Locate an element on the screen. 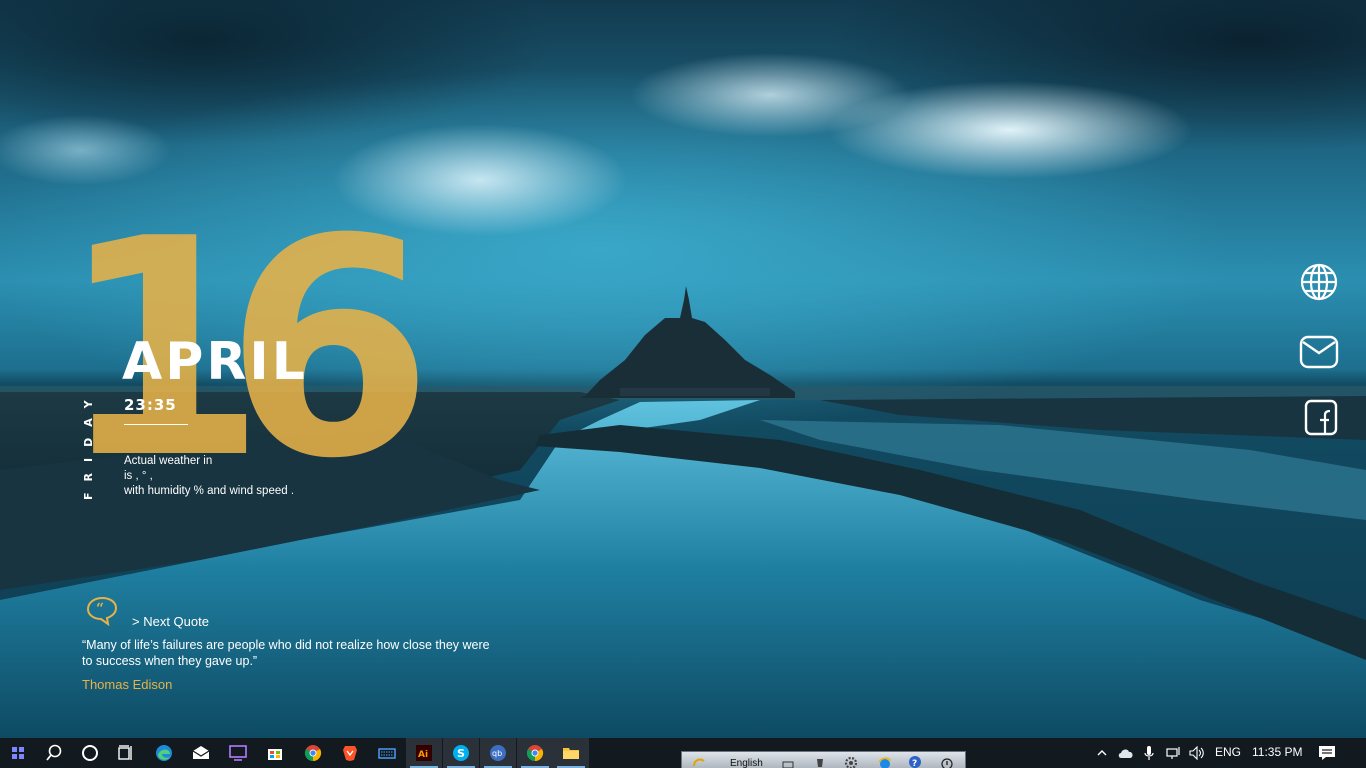  taskbar-app-edge is located at coordinates (164, 753).